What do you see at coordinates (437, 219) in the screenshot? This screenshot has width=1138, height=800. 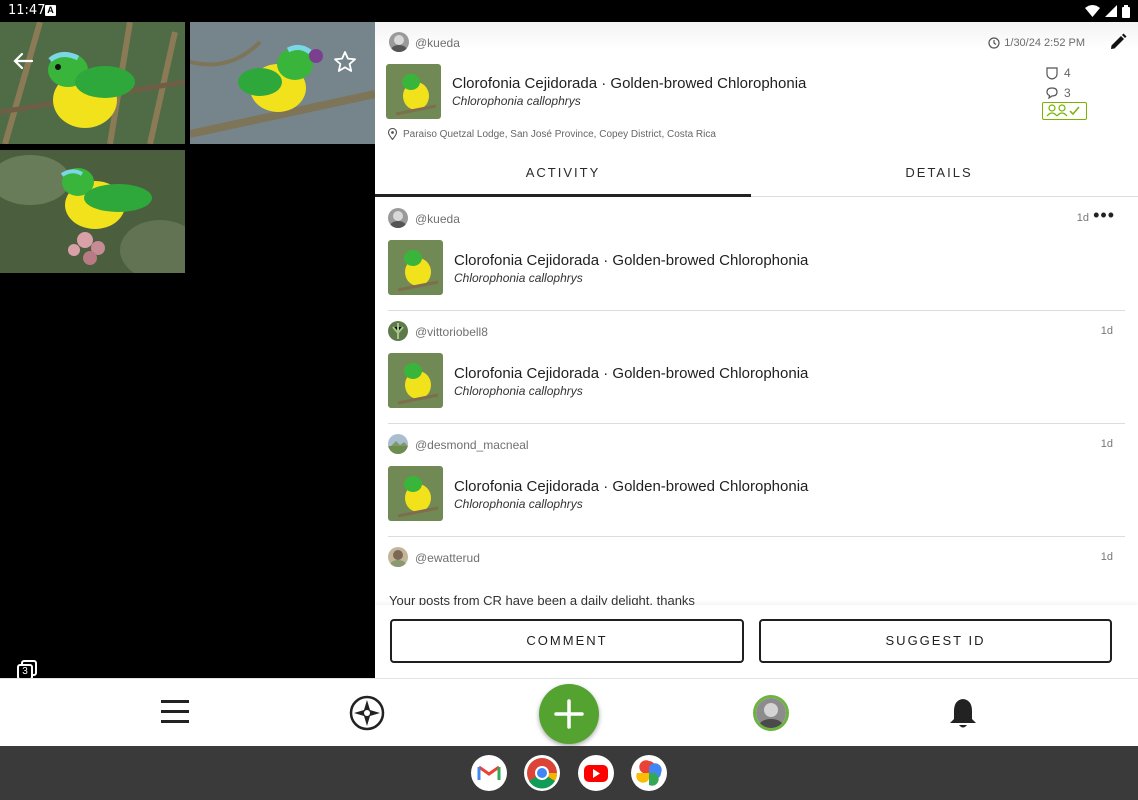 I see `activity-username: @kueda` at bounding box center [437, 219].